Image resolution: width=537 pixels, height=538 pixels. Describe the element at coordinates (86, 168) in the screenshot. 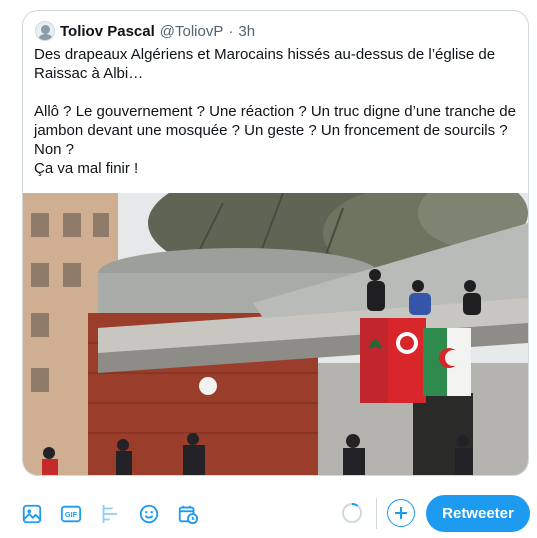

I see `tweet-line: Ça va mal finir !` at that location.